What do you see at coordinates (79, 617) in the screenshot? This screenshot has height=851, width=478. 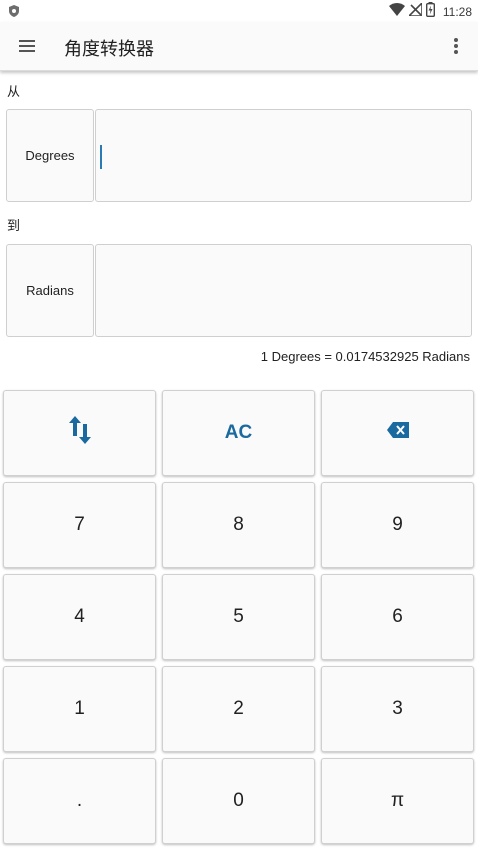 I see `digit-4-button: 4` at bounding box center [79, 617].